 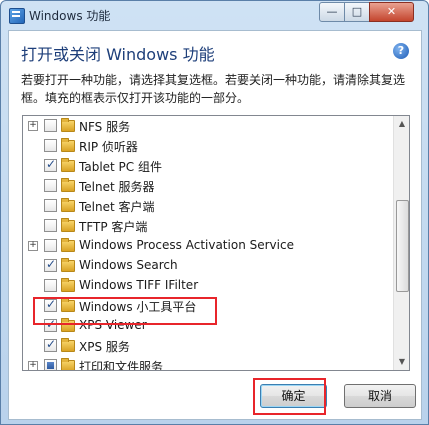 I want to click on help-icon: ?, so click(x=401, y=51).